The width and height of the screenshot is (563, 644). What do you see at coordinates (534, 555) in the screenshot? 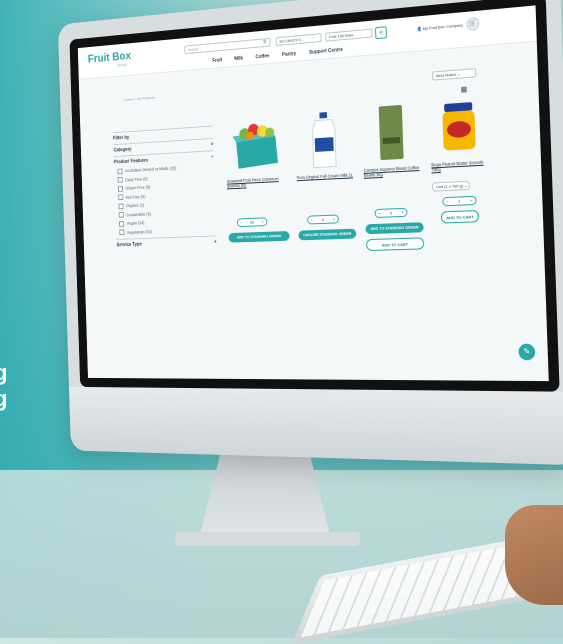
I see `hand` at bounding box center [534, 555].